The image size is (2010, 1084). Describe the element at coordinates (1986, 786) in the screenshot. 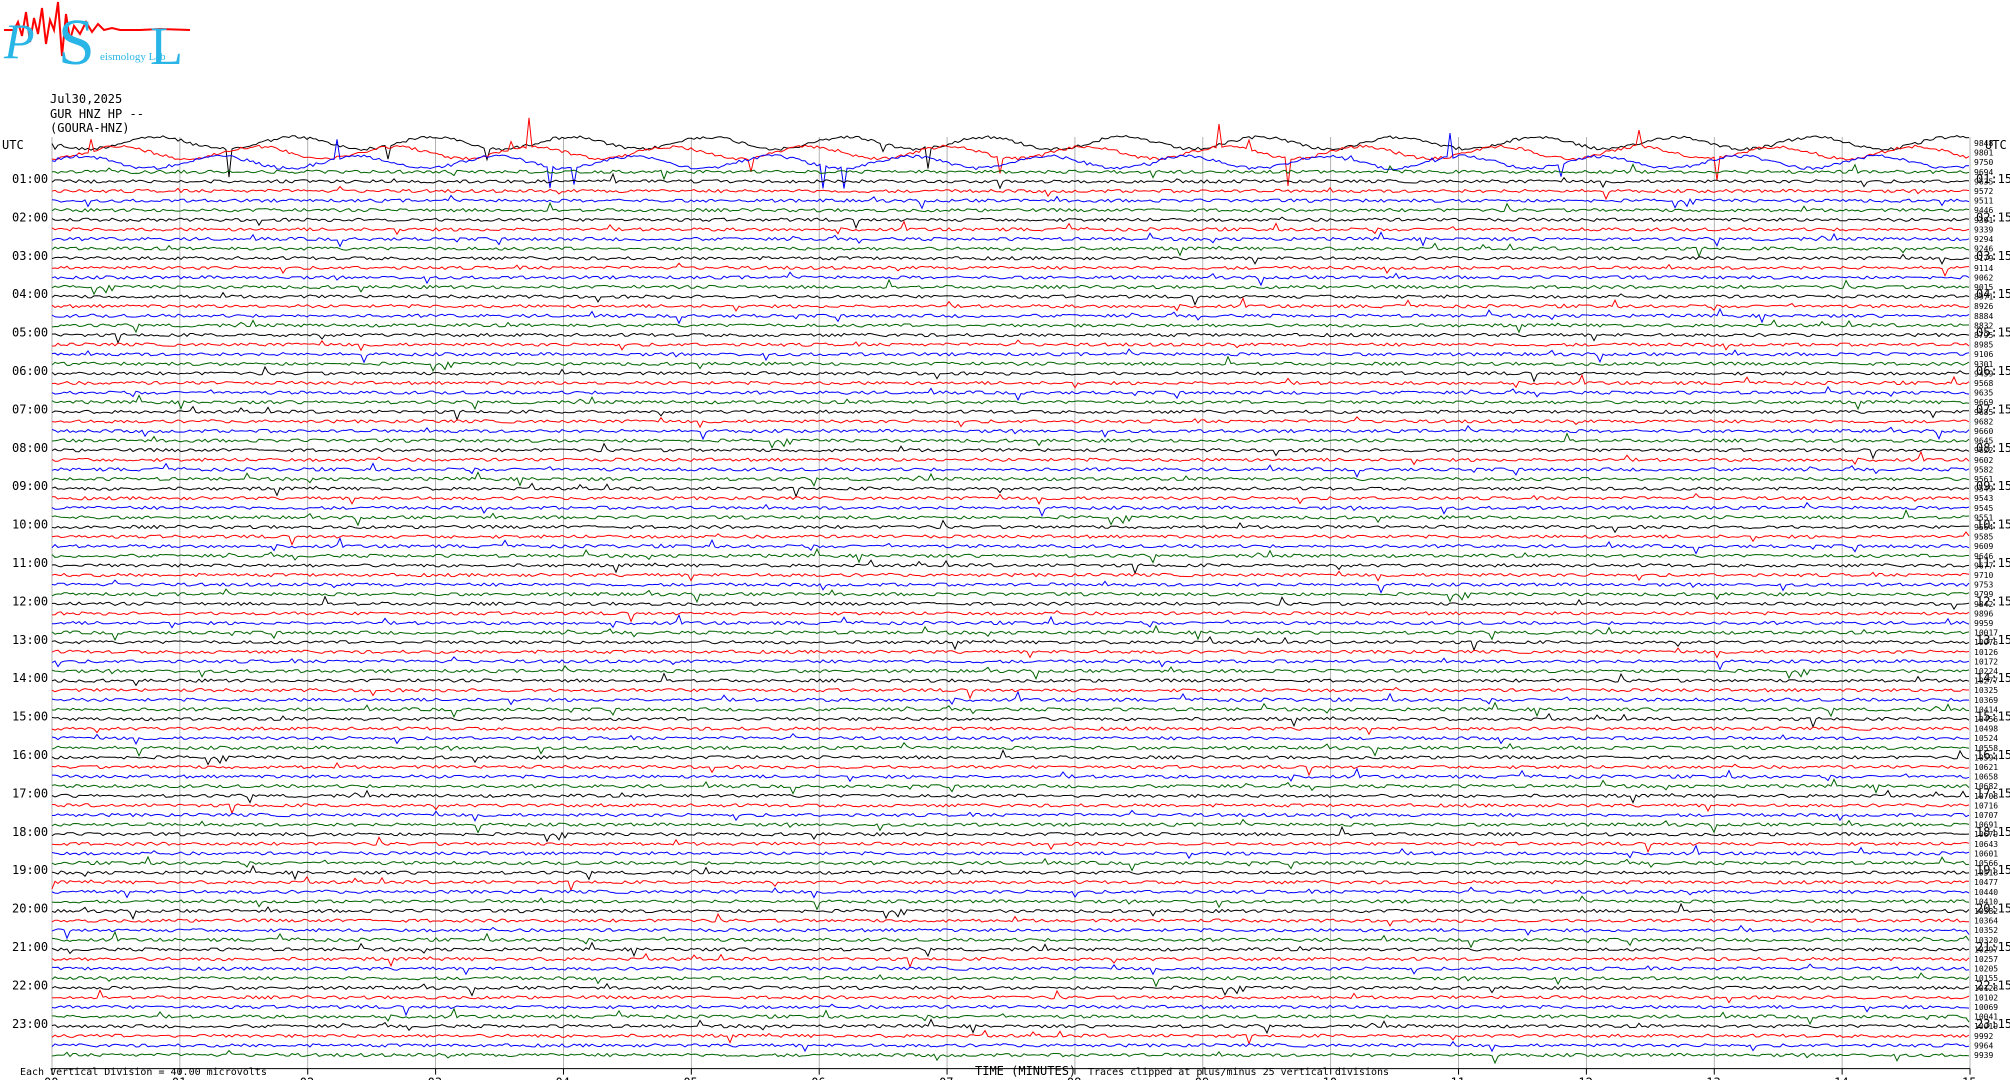

I see `row-count-label: 10682` at that location.